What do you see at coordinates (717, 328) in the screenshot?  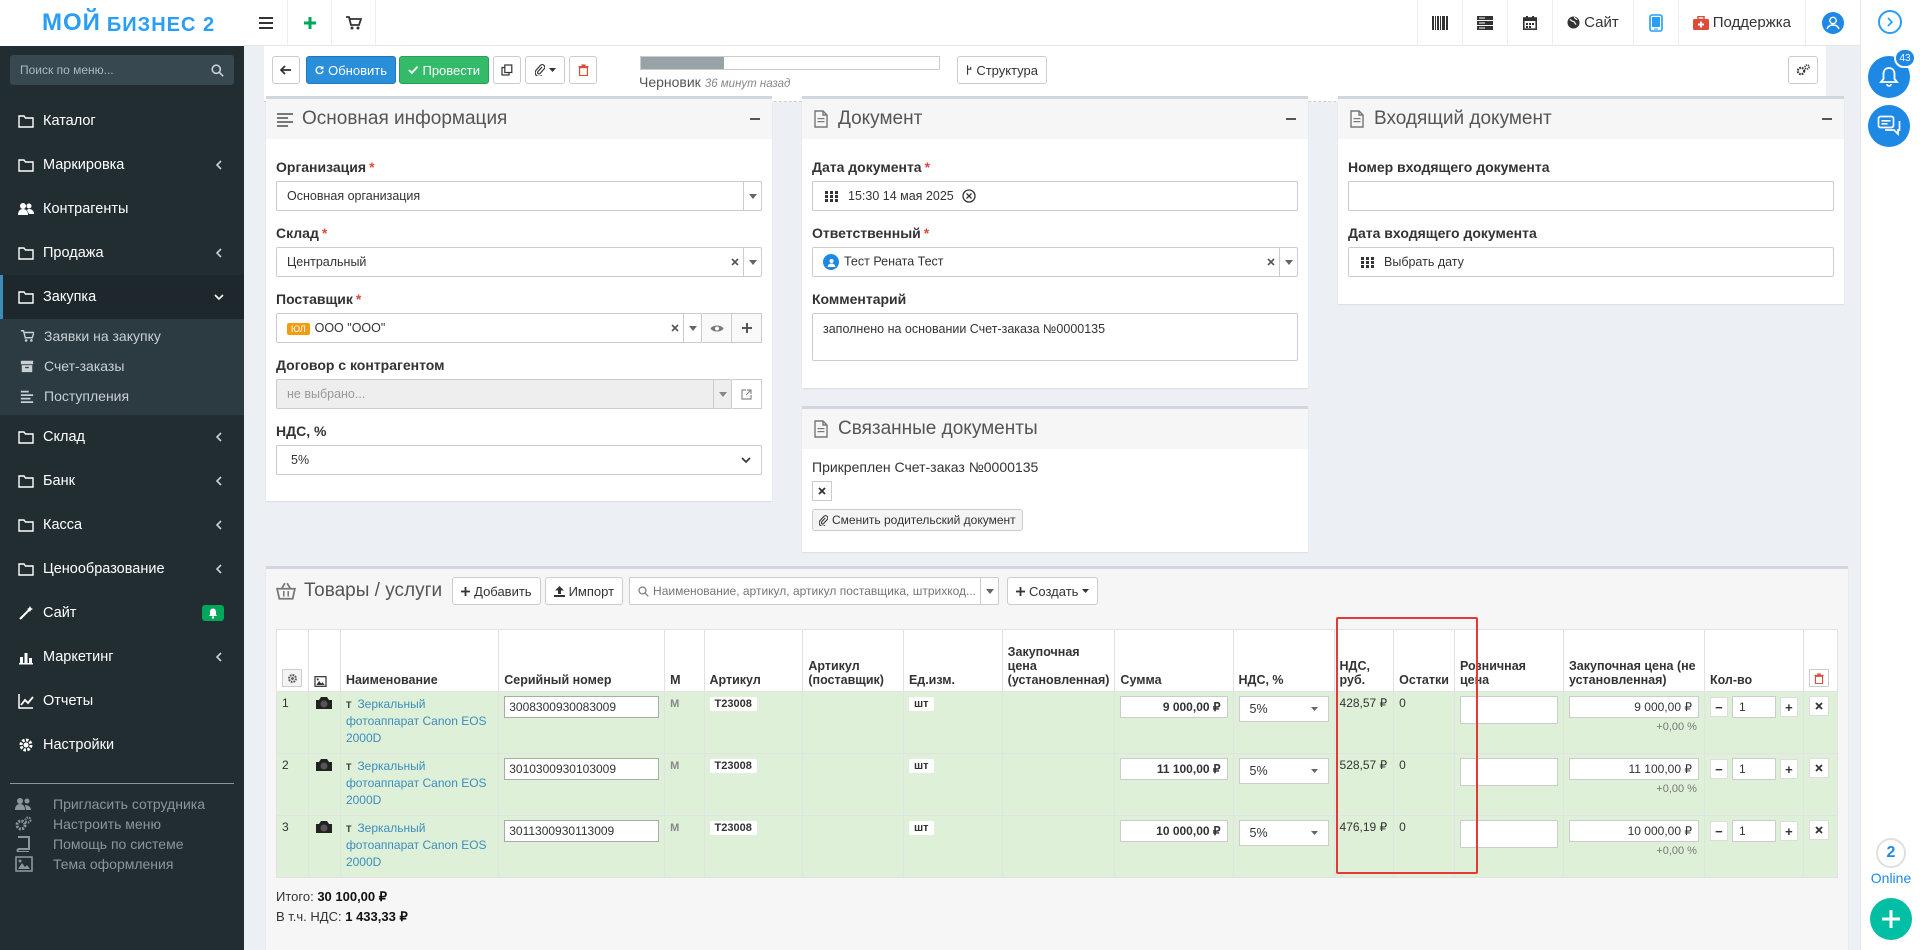 I see `view-supplier-button` at bounding box center [717, 328].